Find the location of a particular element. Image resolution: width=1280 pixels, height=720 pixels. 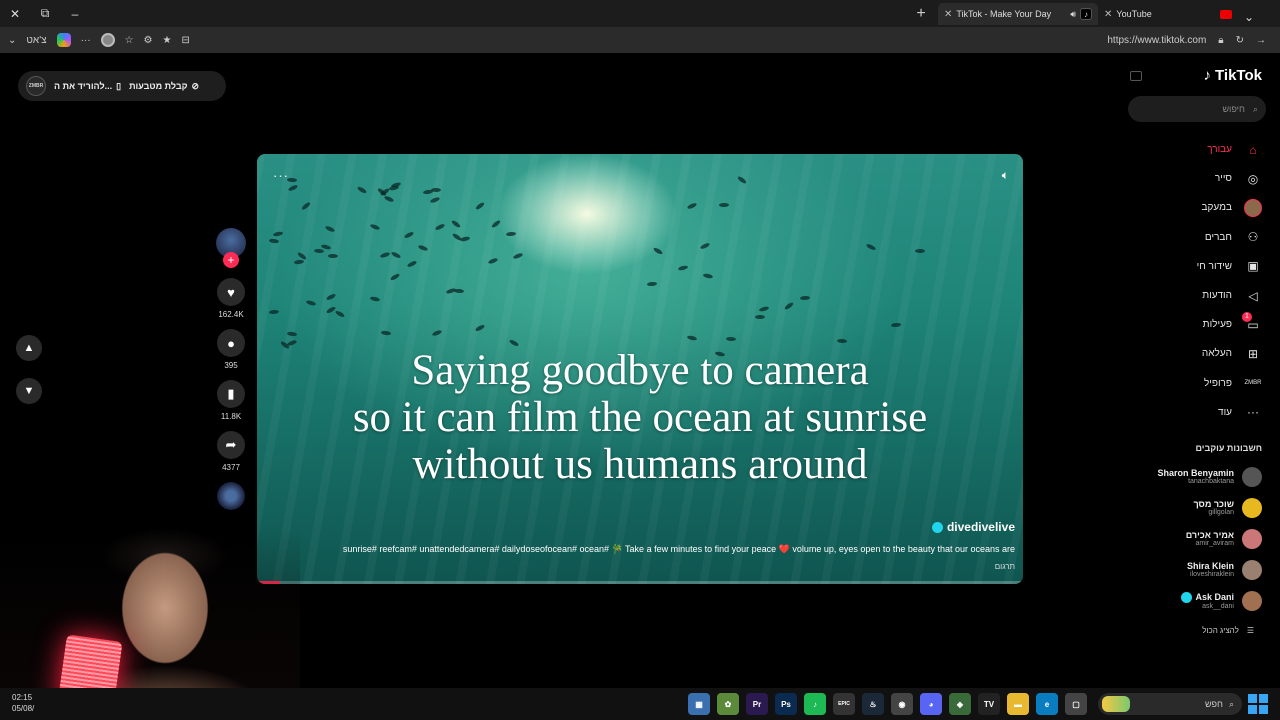

following-account: Ask Dani ask__dani is located at coordinates (1192, 600).